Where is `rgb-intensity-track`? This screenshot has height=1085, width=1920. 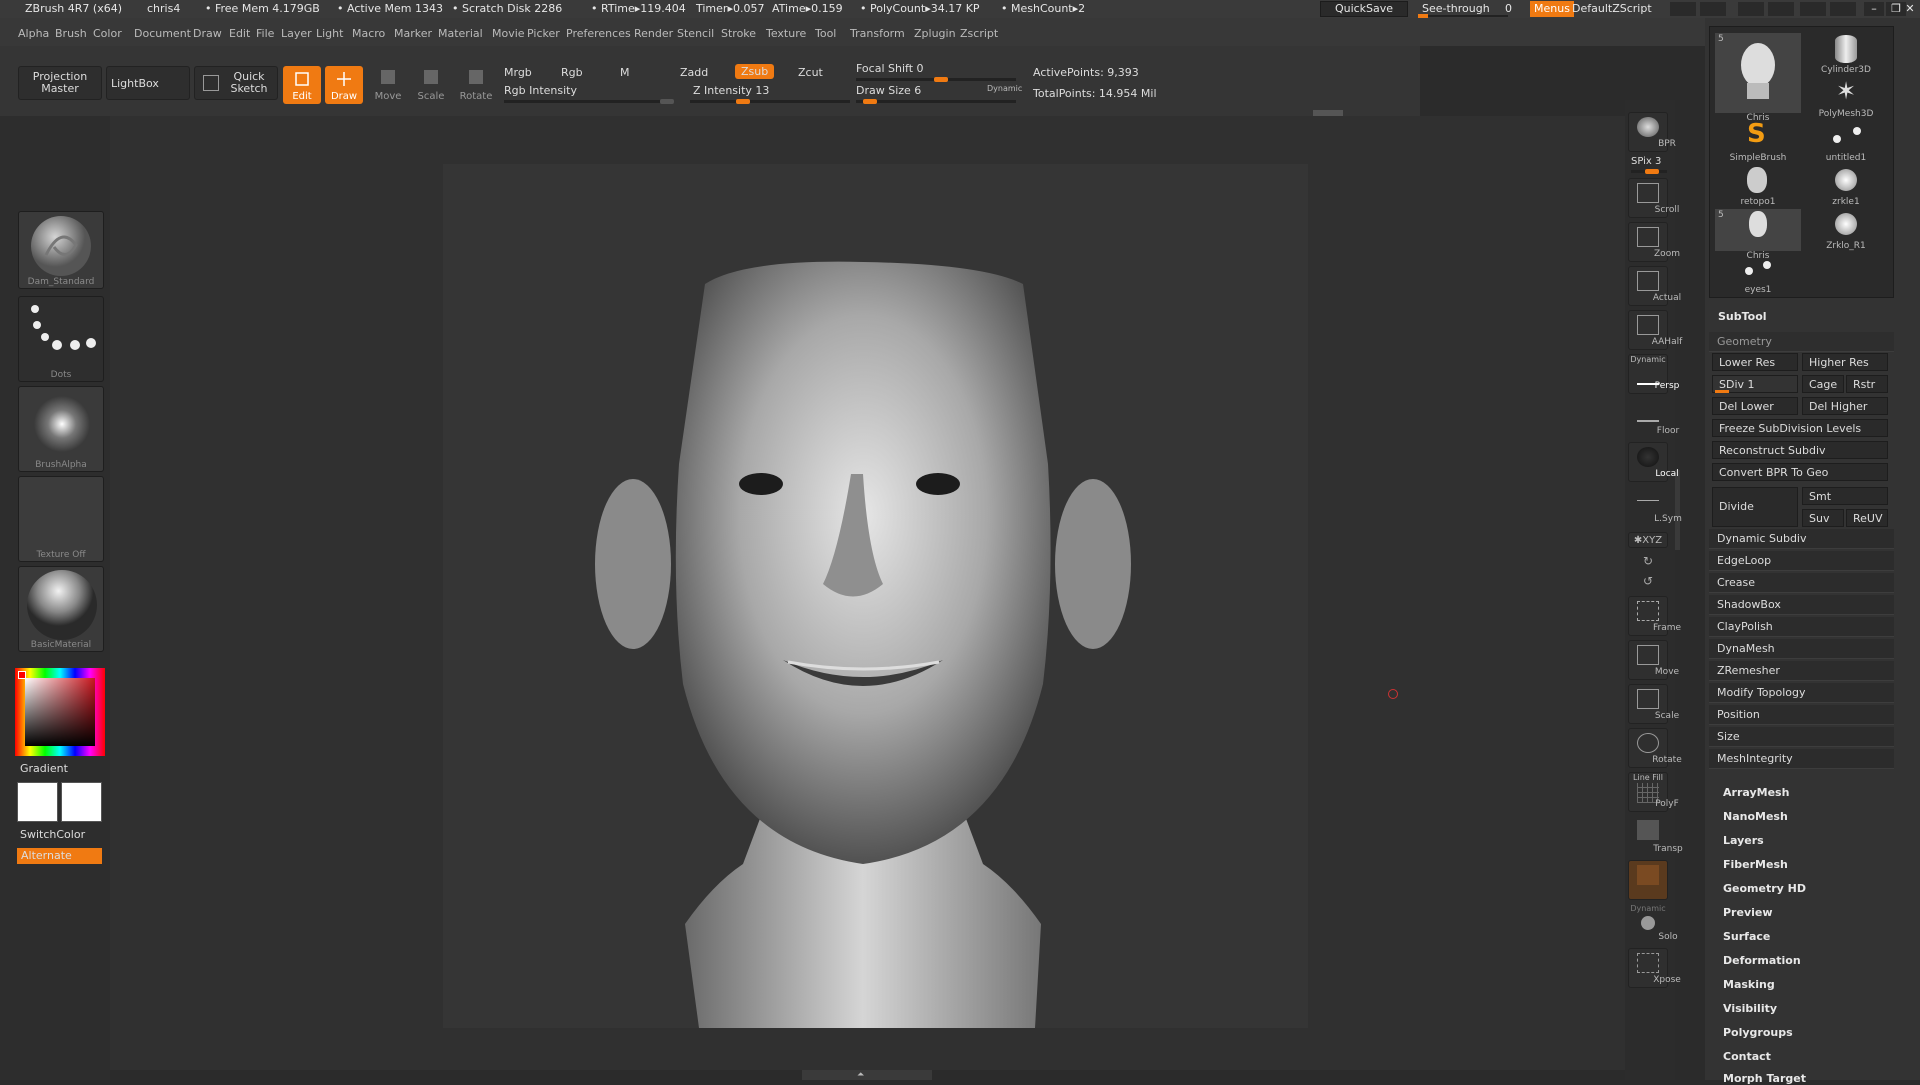 rgb-intensity-track is located at coordinates (589, 101).